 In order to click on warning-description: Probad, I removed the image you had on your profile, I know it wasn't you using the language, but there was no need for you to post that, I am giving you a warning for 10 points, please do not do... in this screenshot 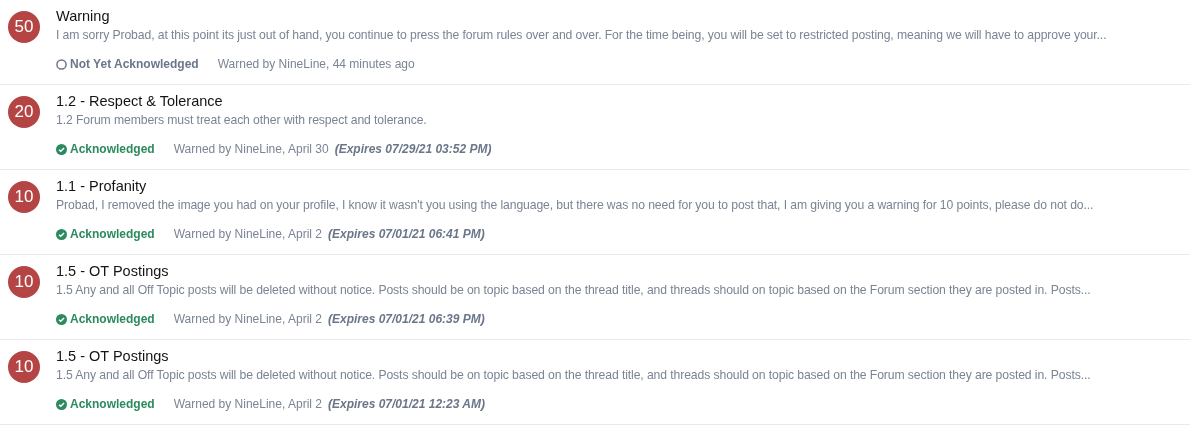, I will do `click(575, 205)`.